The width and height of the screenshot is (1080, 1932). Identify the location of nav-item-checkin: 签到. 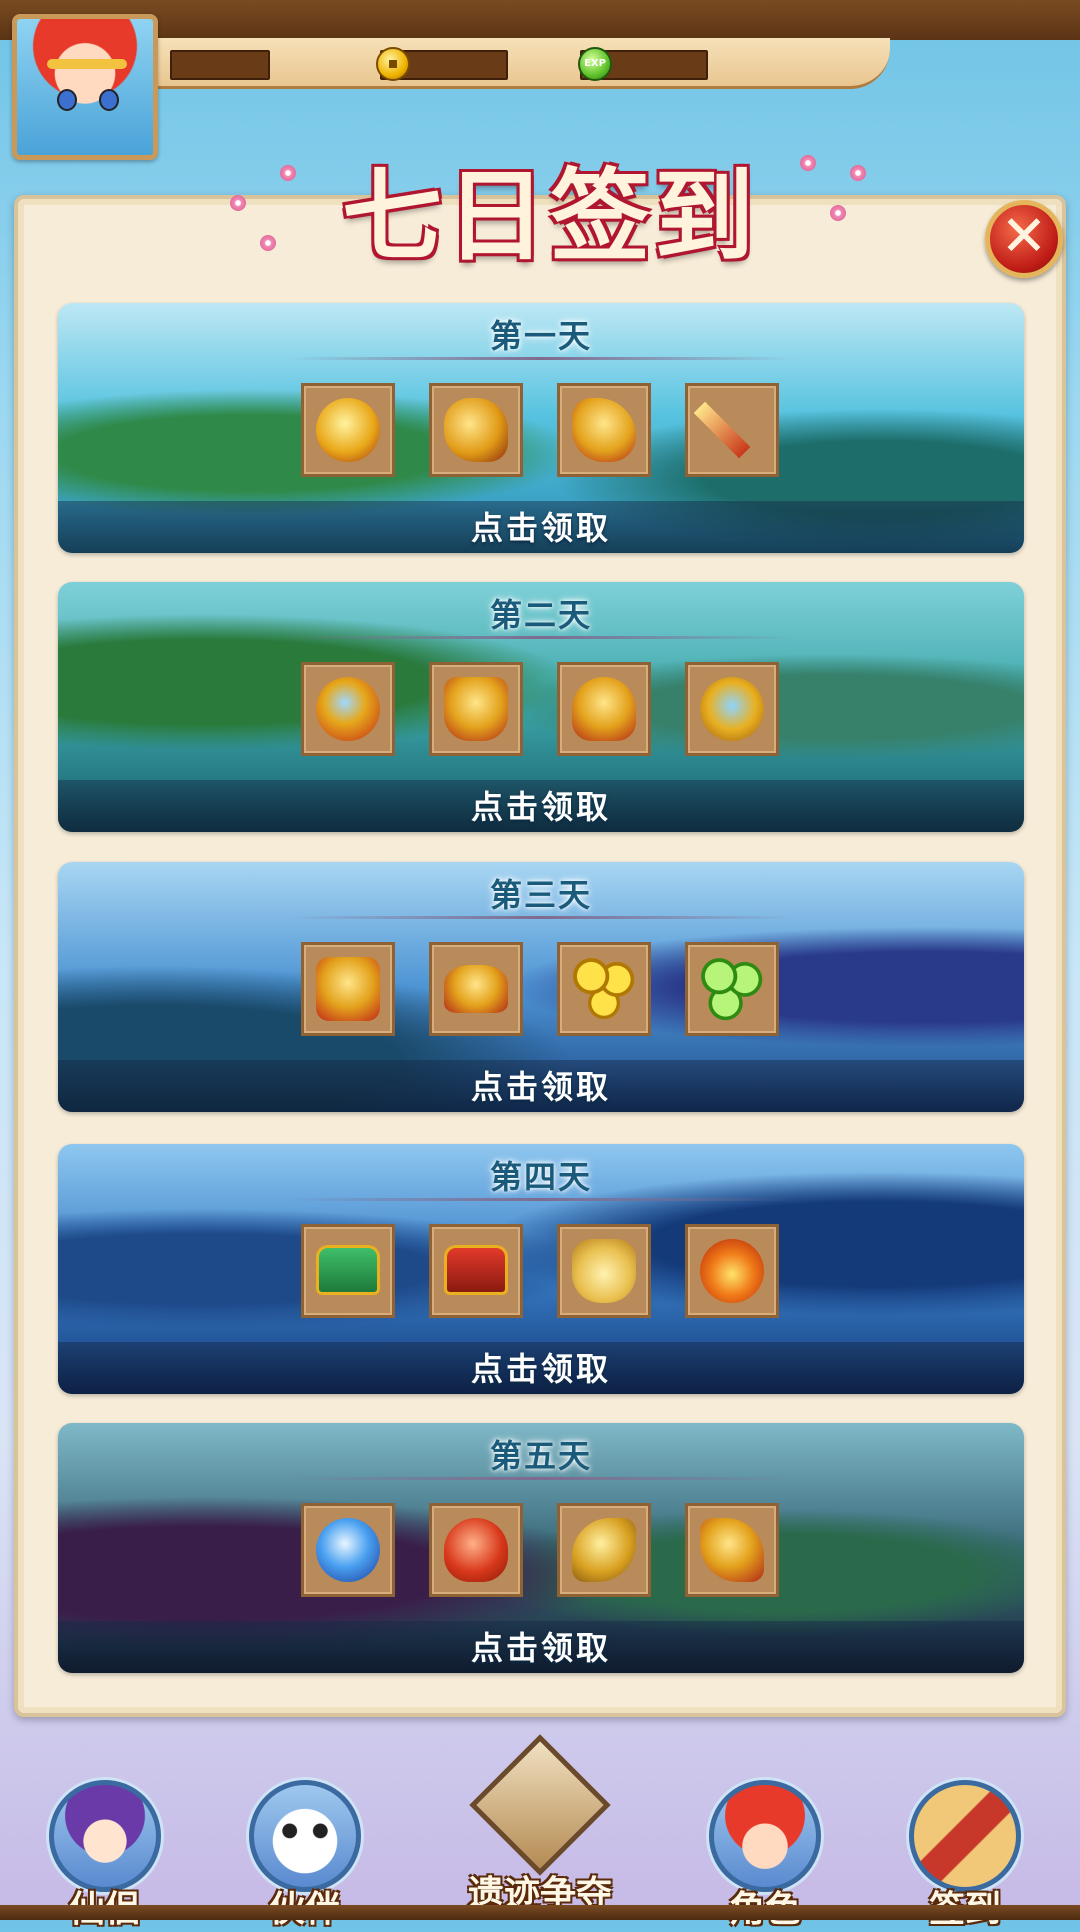
(965, 1855).